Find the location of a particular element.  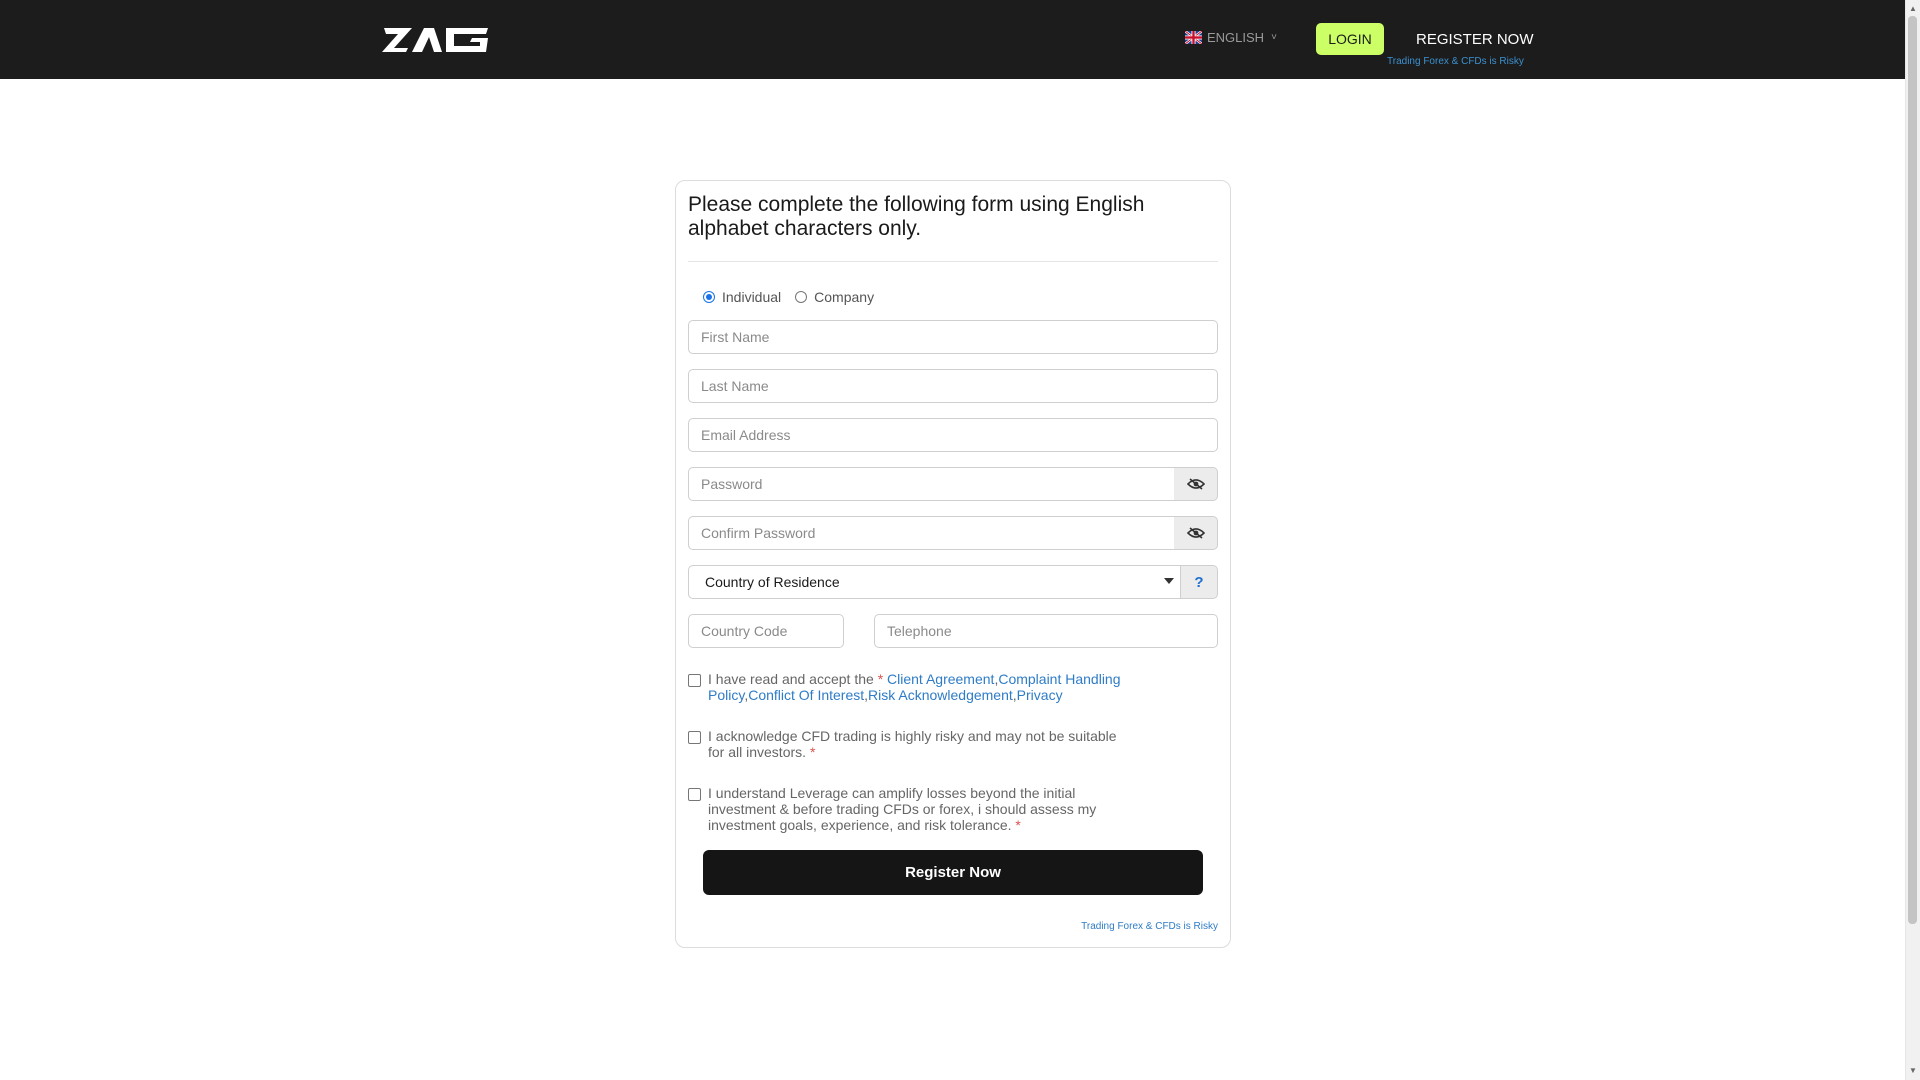

login-button: LOGIN is located at coordinates (1350, 39).